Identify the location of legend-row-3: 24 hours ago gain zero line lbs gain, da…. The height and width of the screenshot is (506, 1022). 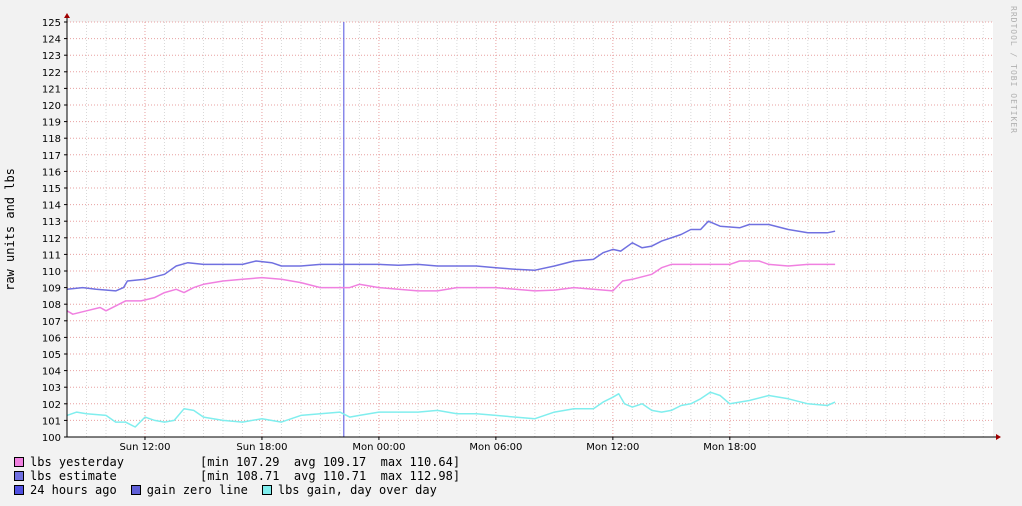
(237, 490).